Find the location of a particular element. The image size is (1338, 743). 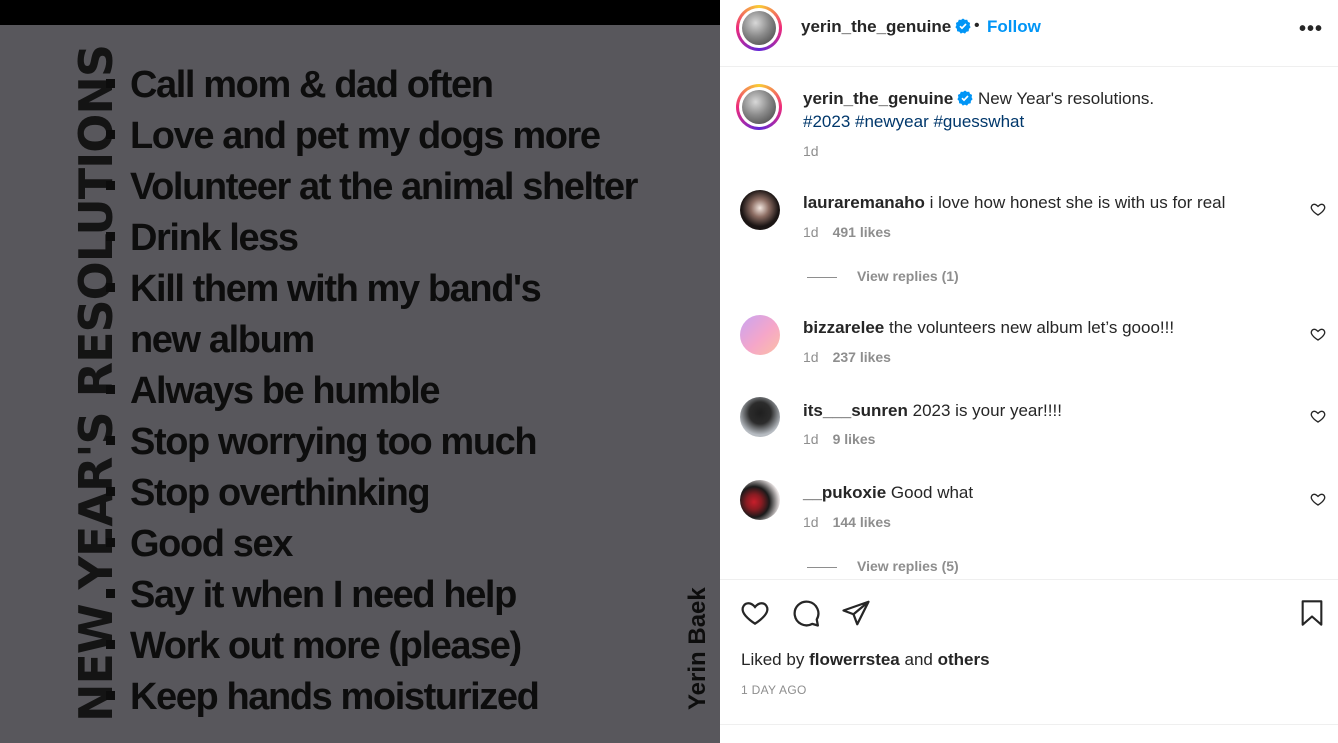

resolution-item-continuation: new album is located at coordinates (222, 340).